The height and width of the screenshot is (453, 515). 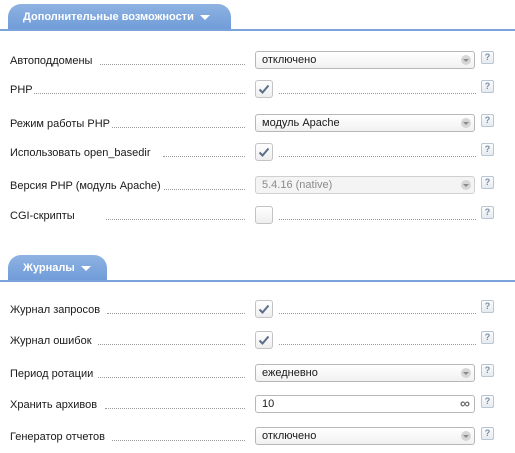 What do you see at coordinates (51, 341) in the screenshot?
I see `error-log-label: Журнал ошибок` at bounding box center [51, 341].